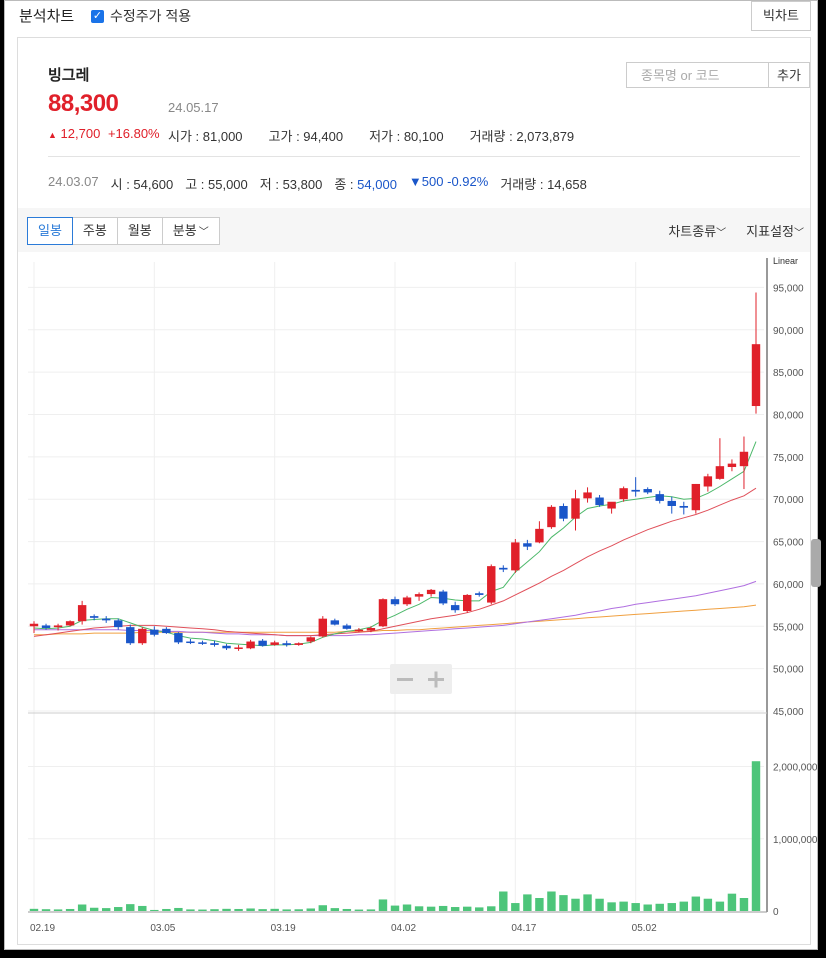 This screenshot has width=826, height=958. Describe the element at coordinates (283, 928) in the screenshot. I see `x-tick-label: 03.19` at that location.